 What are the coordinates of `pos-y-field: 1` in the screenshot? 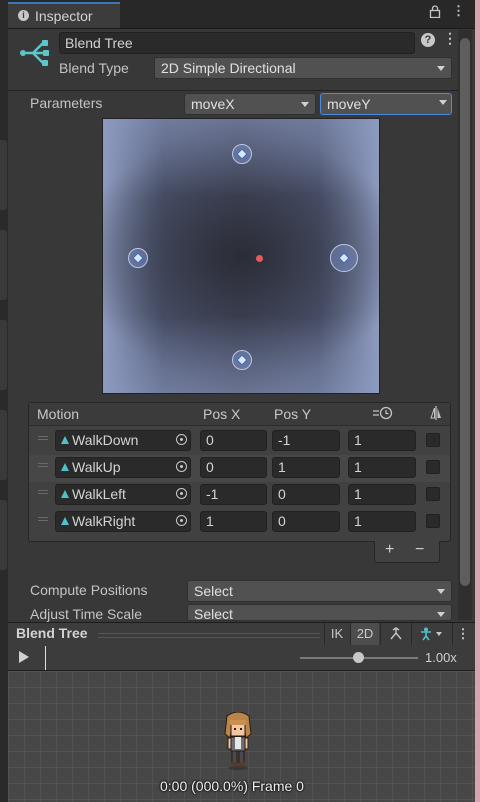 It's located at (306, 467).